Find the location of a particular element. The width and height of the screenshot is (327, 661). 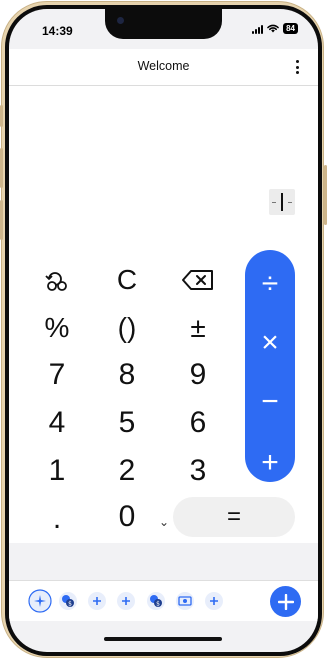

sparkle-icon is located at coordinates (40, 601).